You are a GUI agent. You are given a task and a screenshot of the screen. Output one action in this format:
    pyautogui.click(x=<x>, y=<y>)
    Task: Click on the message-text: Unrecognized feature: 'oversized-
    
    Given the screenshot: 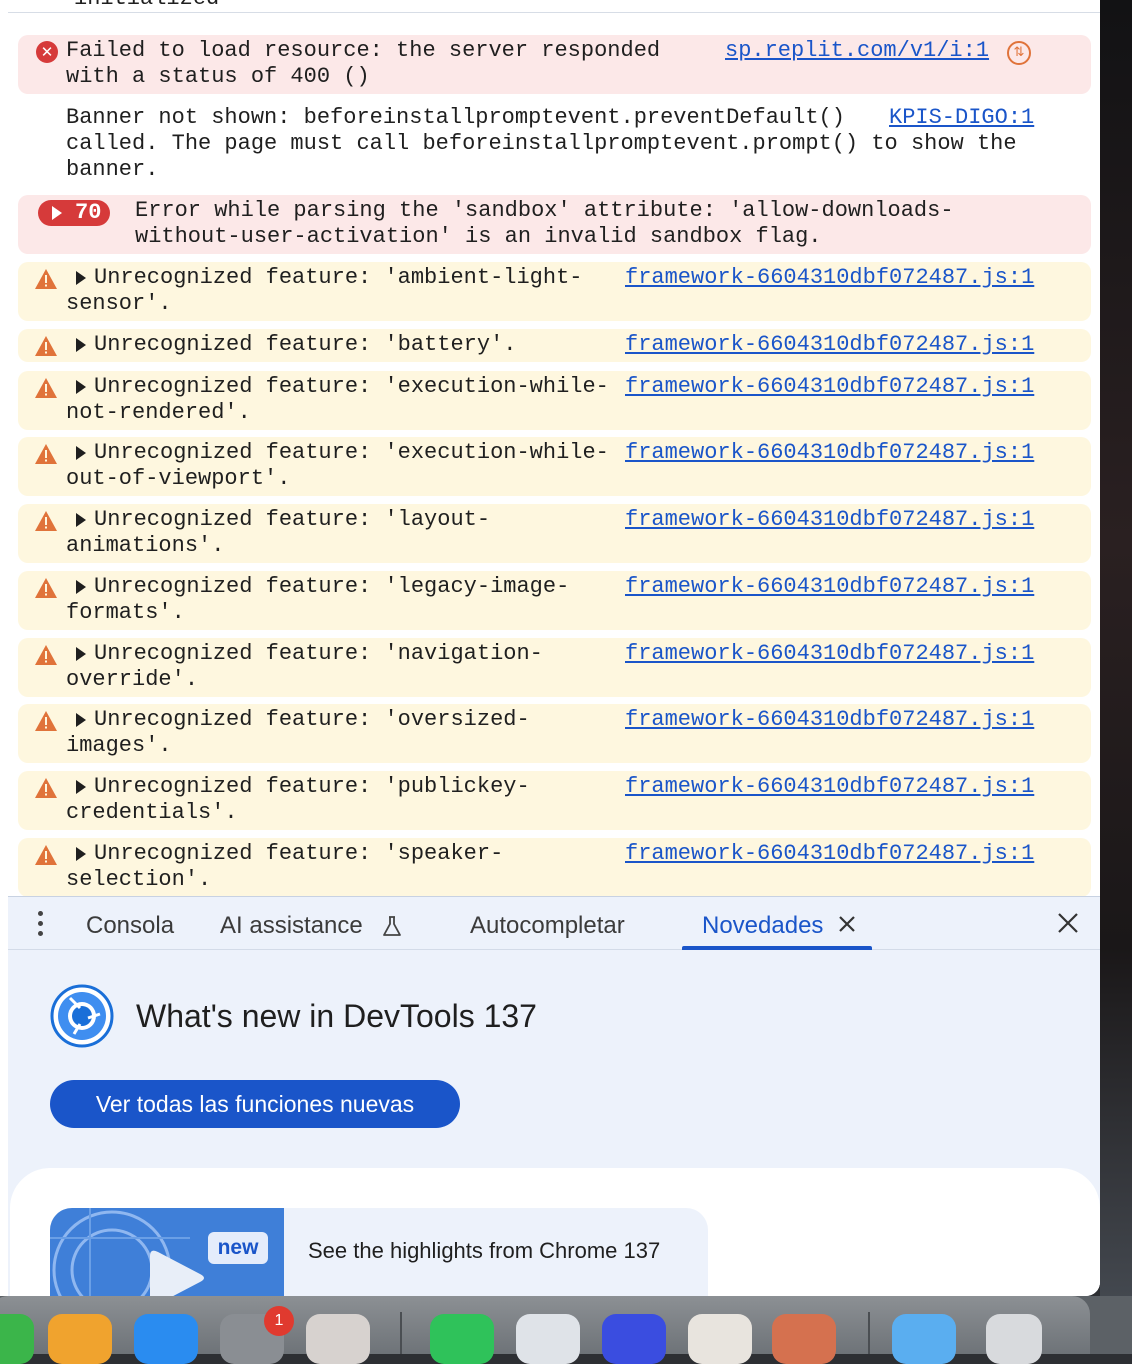 What is the action you would take?
    pyautogui.click(x=312, y=719)
    